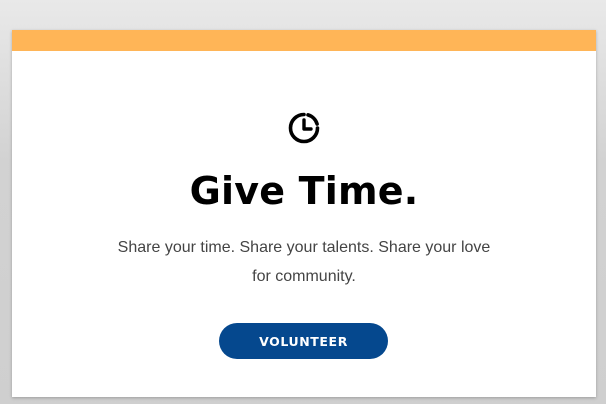 This screenshot has width=606, height=404. I want to click on card-accent-bar, so click(304, 40).